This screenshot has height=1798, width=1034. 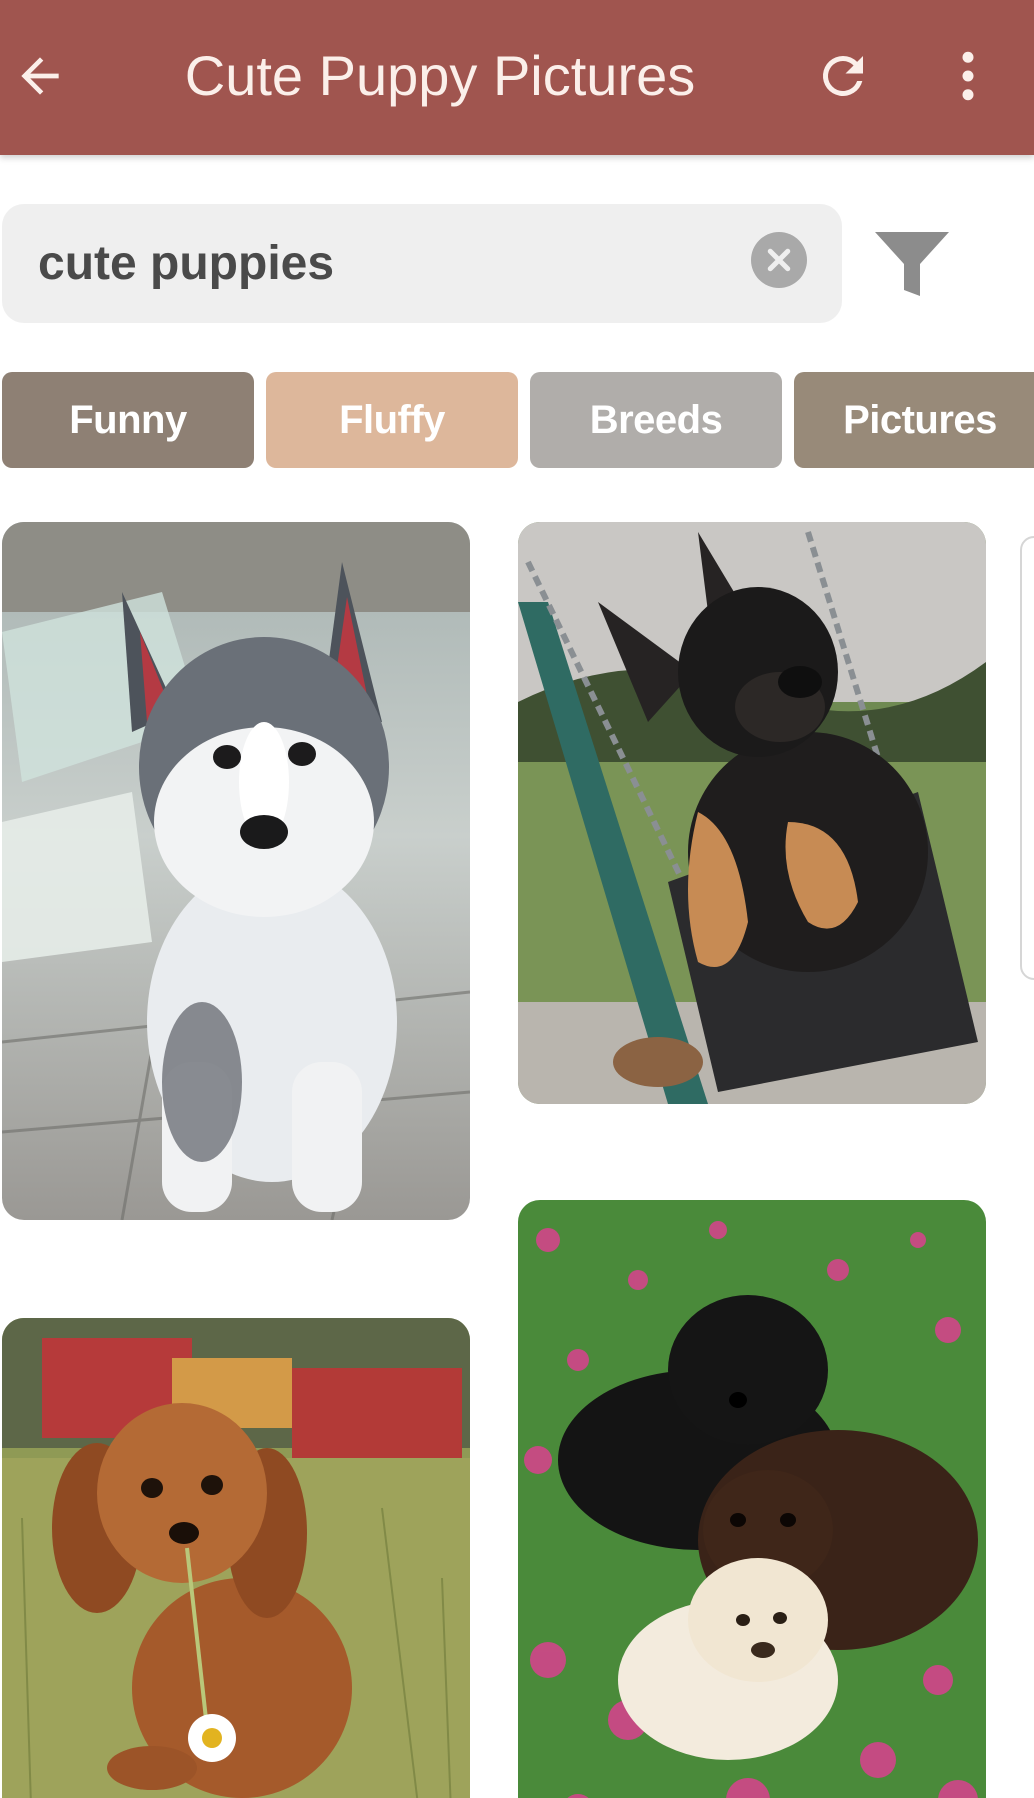 I want to click on search-box, so click(x=422, y=263).